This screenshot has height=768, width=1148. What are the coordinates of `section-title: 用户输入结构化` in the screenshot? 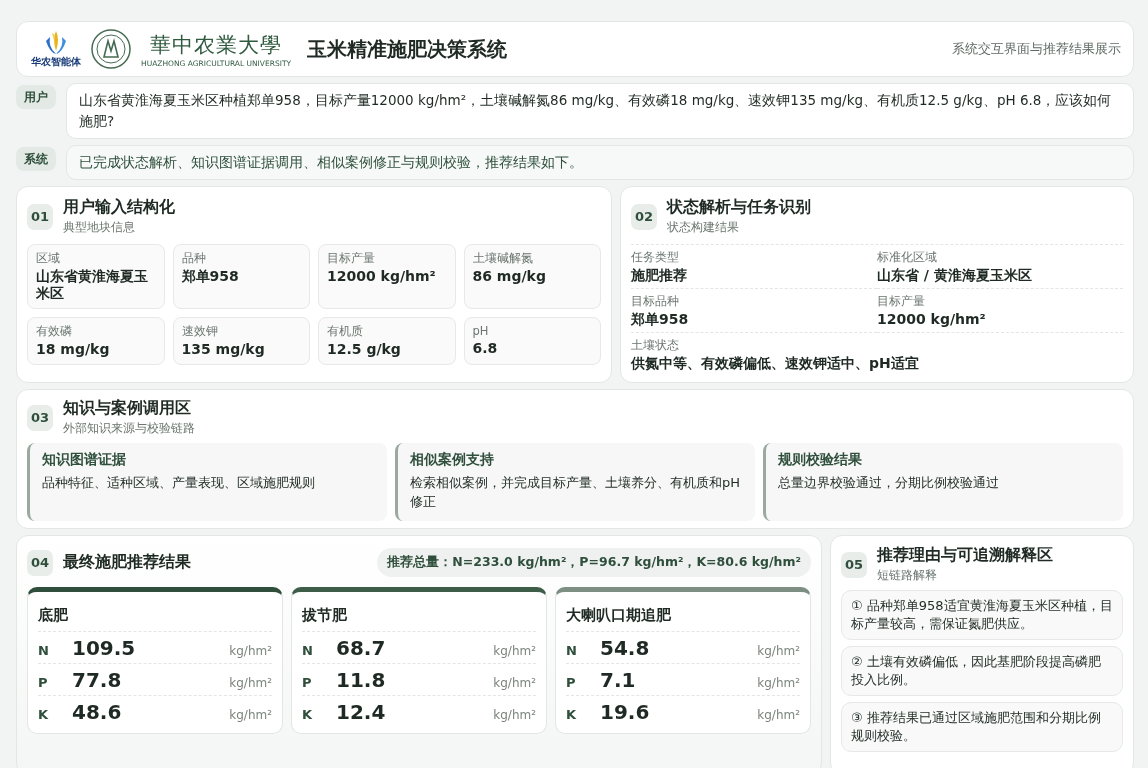 It's located at (119, 207).